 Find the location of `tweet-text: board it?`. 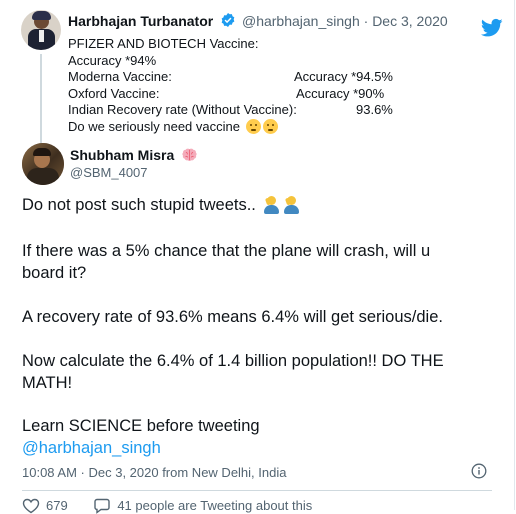

tweet-text: board it? is located at coordinates (54, 273).